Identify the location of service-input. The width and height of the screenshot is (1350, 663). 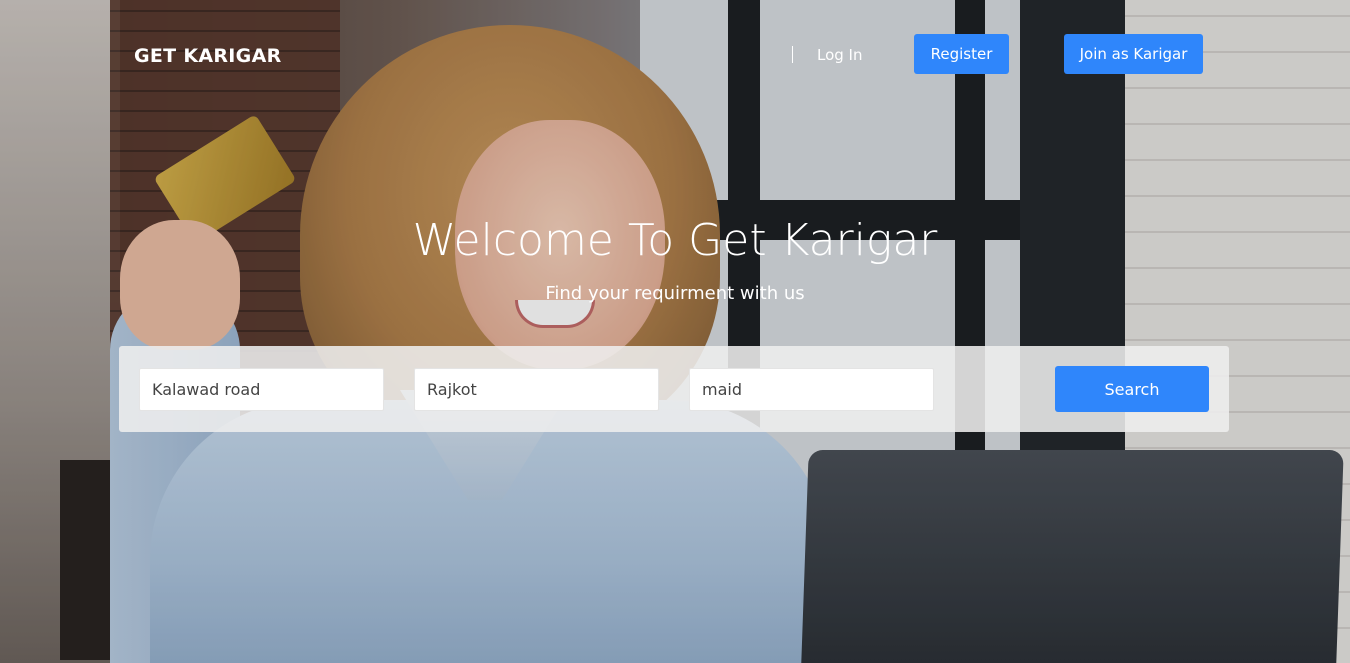
(811, 389).